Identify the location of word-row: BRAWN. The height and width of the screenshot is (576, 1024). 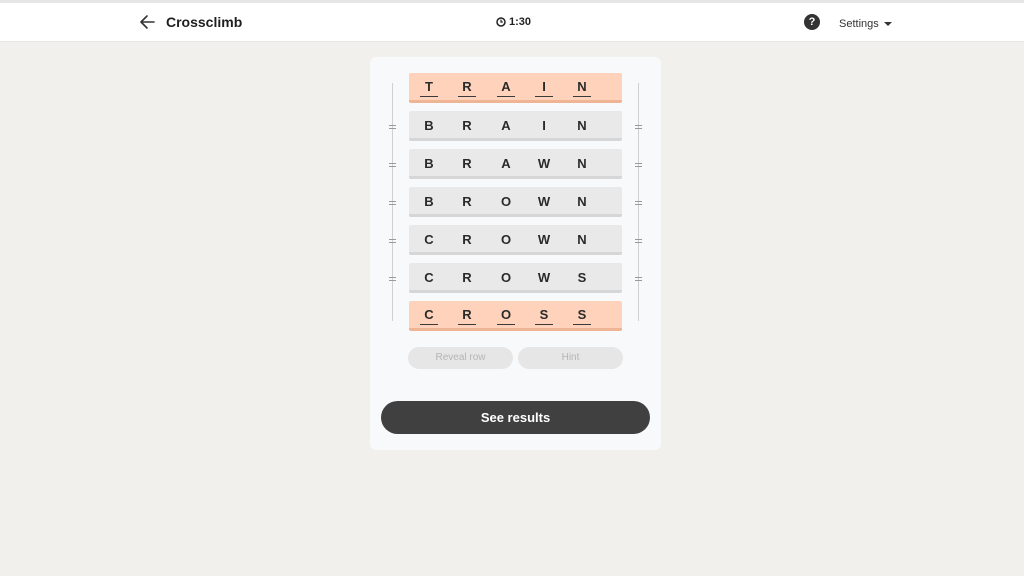
(515, 164).